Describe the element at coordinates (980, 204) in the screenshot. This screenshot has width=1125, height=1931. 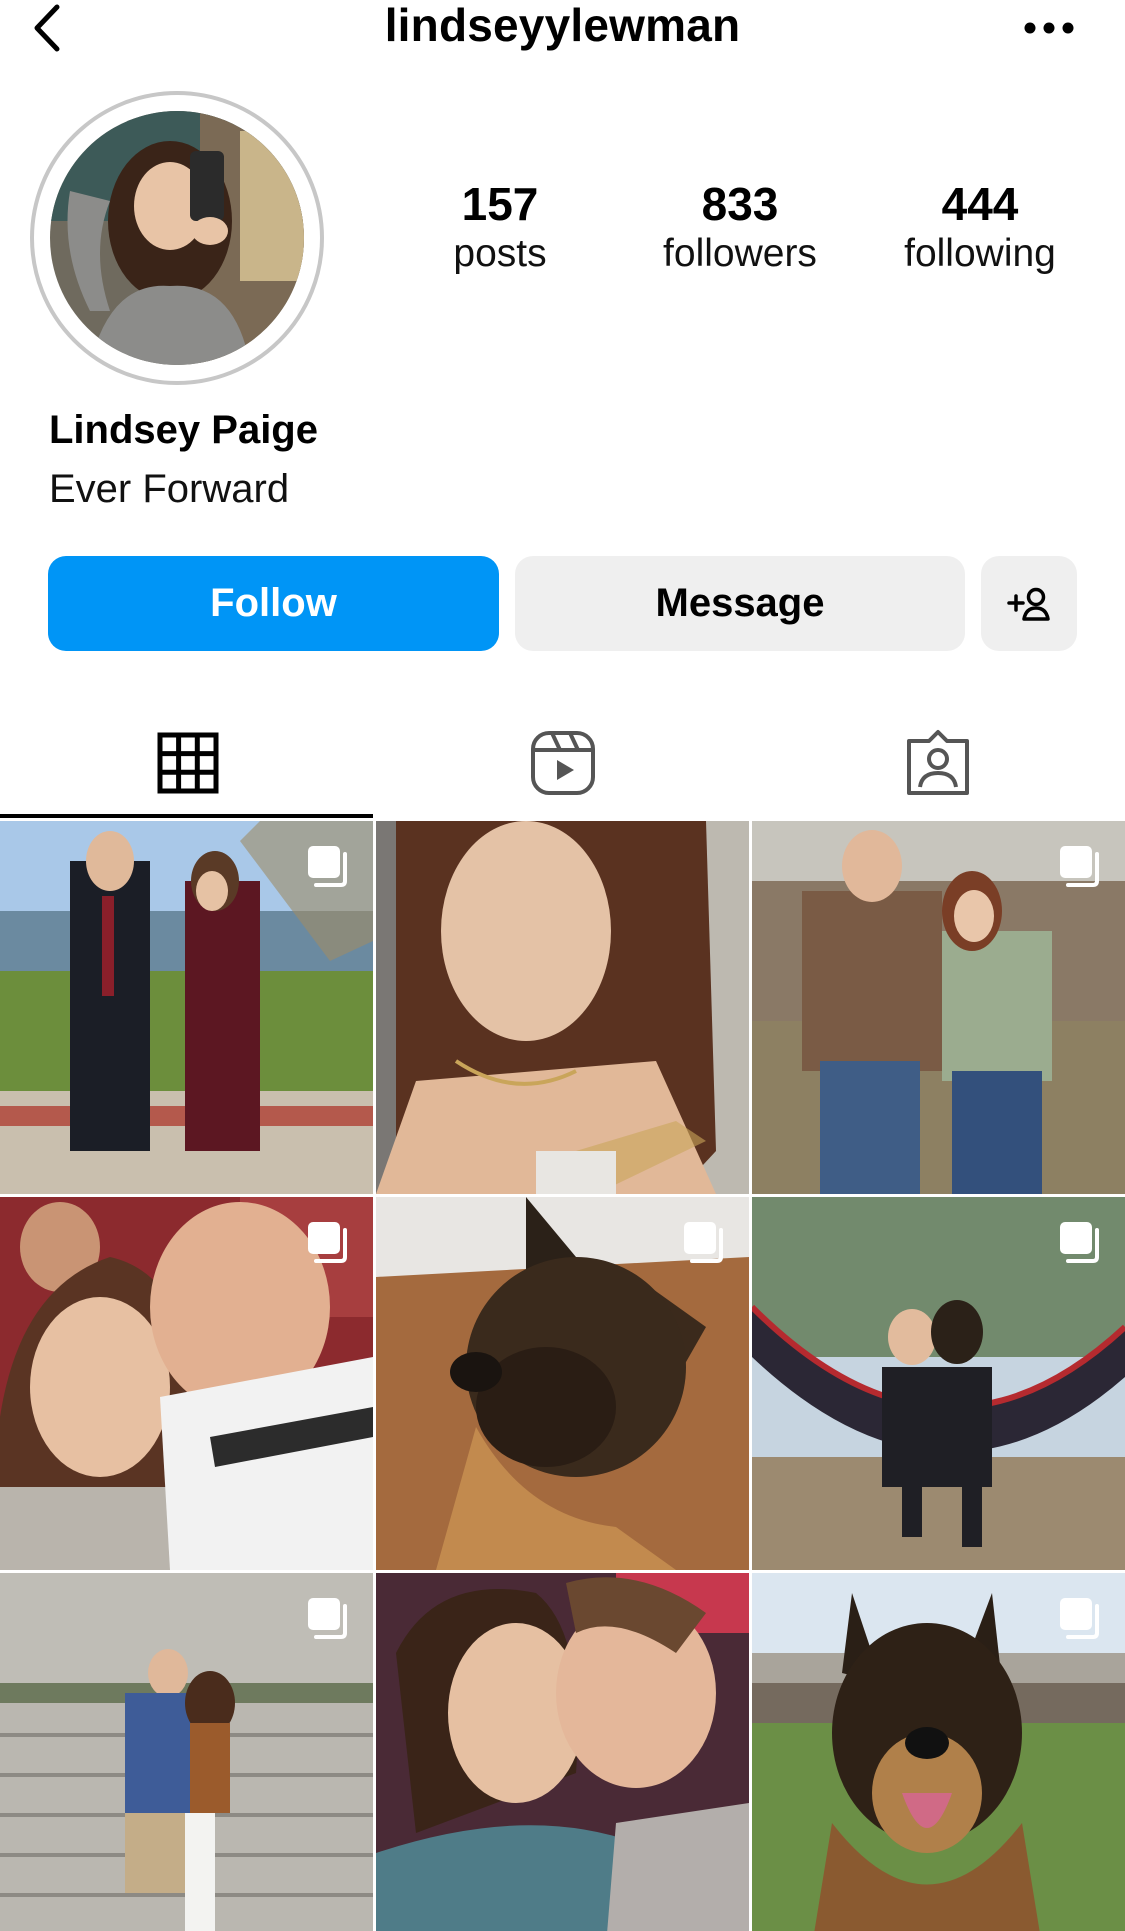
I see `stat-value: 444` at that location.